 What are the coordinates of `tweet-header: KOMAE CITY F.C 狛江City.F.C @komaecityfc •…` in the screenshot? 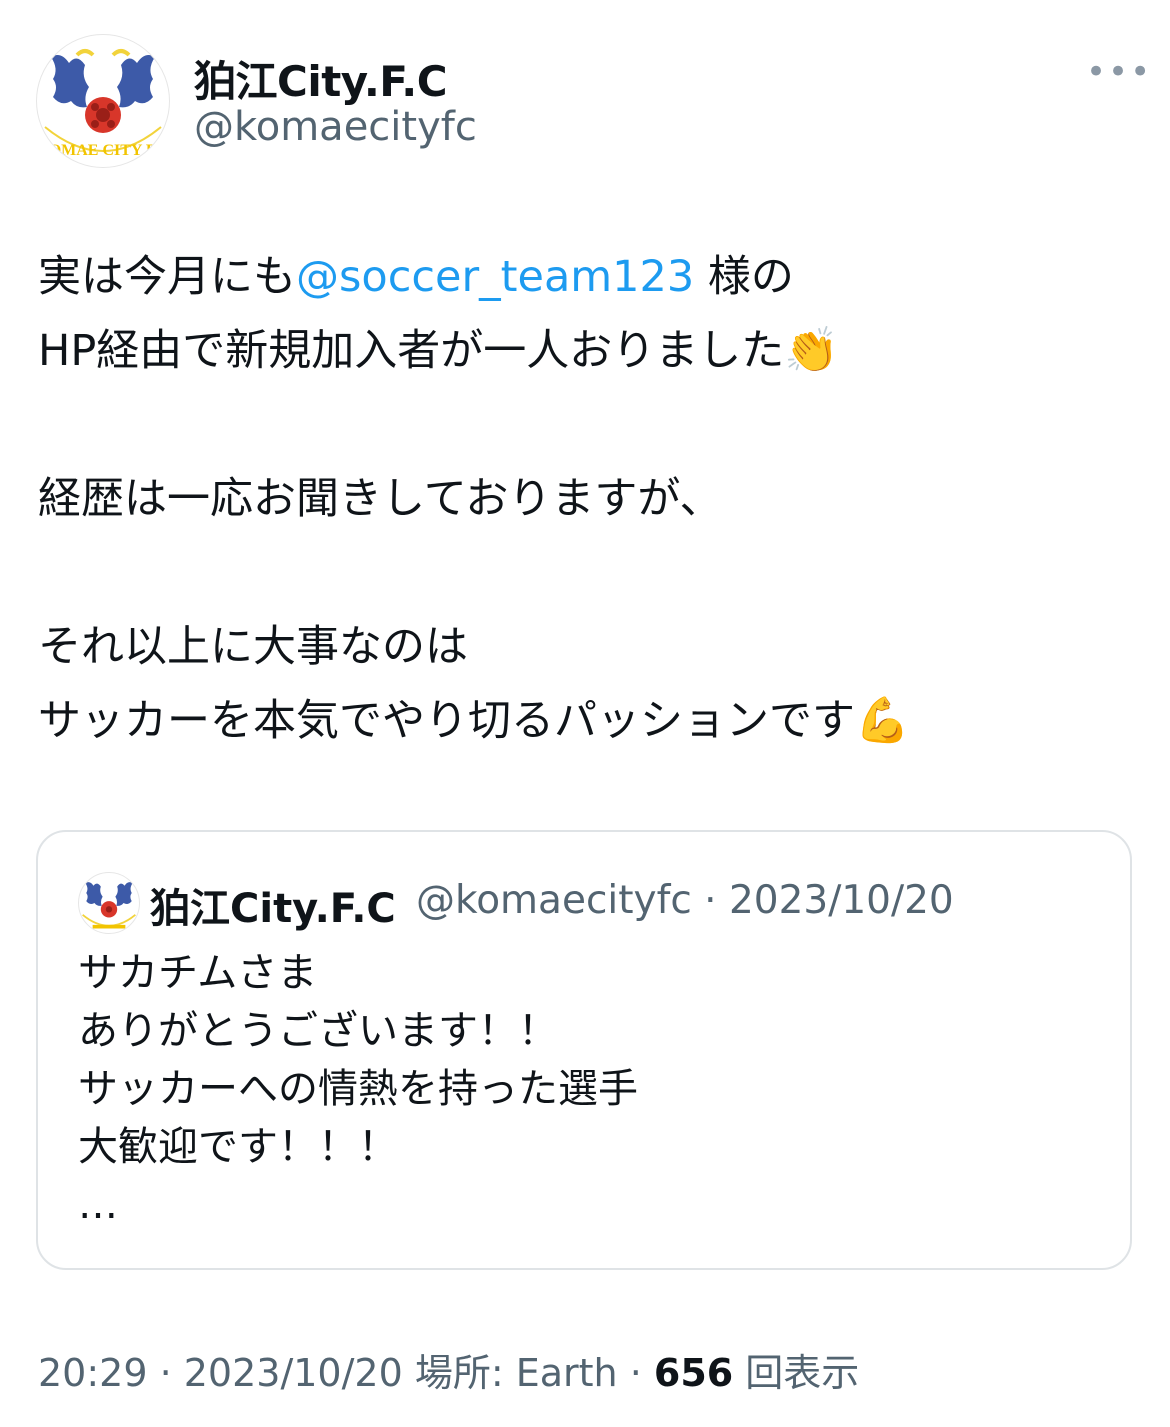 It's located at (593, 101).